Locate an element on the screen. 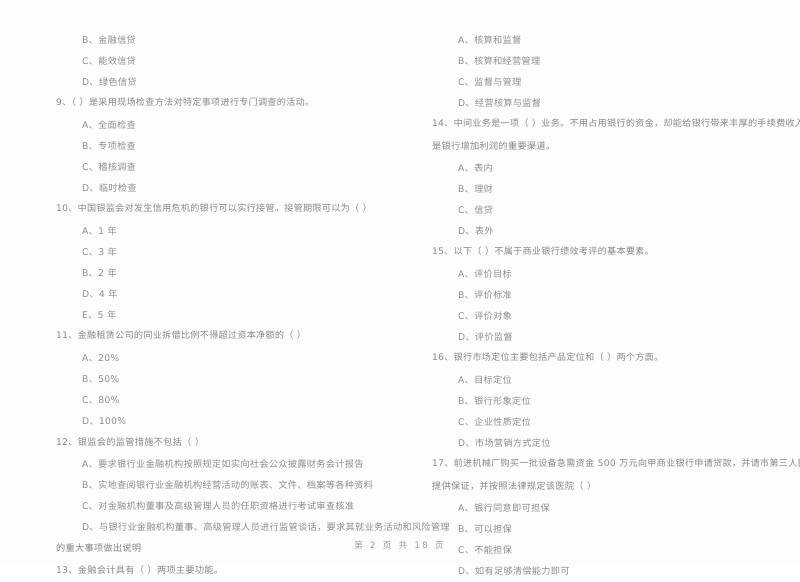  question-line: 16、银行市场定位主要包括产品定位和（ ）两个方面。 is located at coordinates (548, 358).